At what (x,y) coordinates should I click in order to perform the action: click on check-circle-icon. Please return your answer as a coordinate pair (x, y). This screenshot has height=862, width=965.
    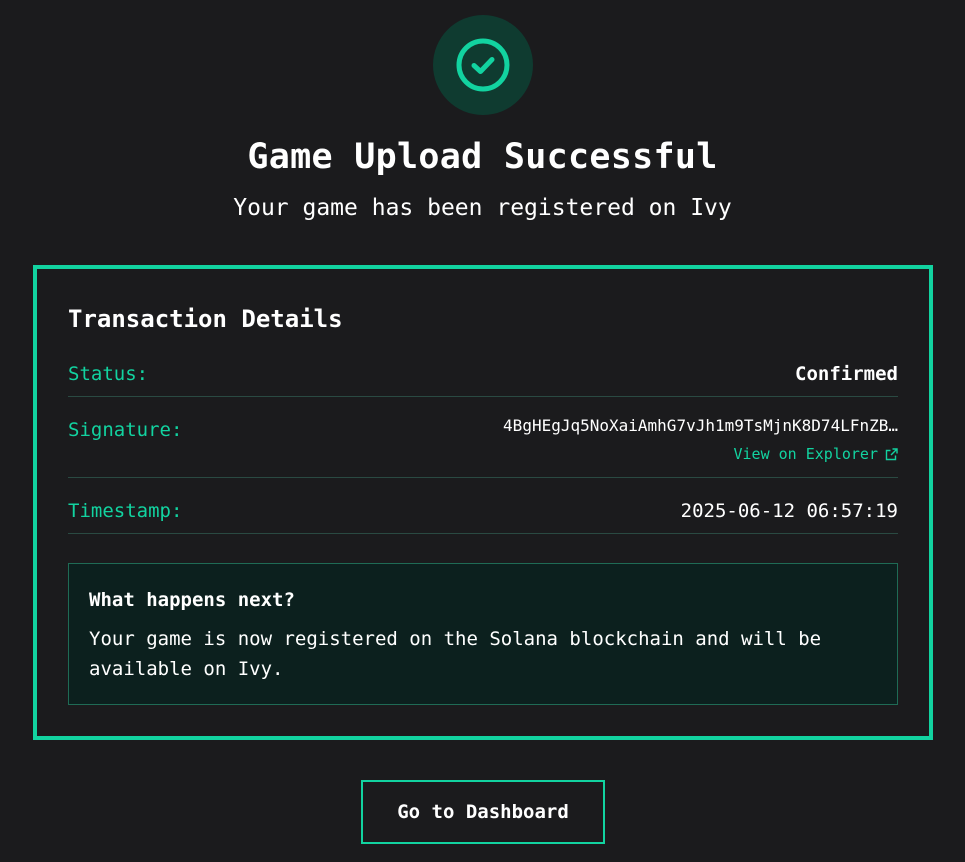
    Looking at the image, I should click on (483, 65).